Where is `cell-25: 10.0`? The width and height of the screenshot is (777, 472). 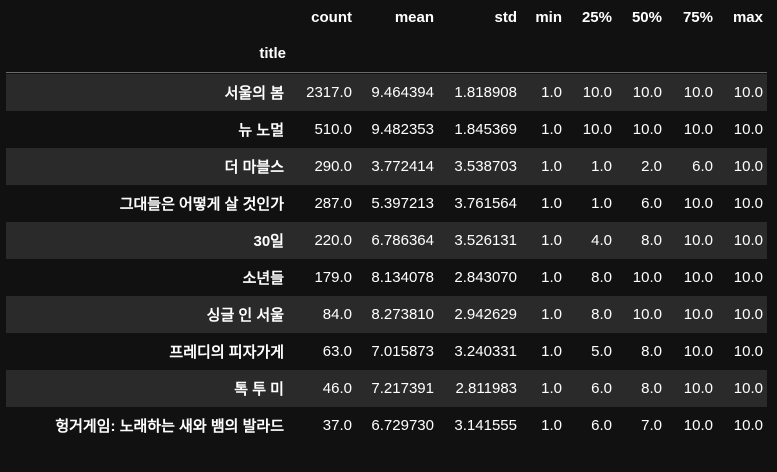
cell-25: 10.0 is located at coordinates (597, 129).